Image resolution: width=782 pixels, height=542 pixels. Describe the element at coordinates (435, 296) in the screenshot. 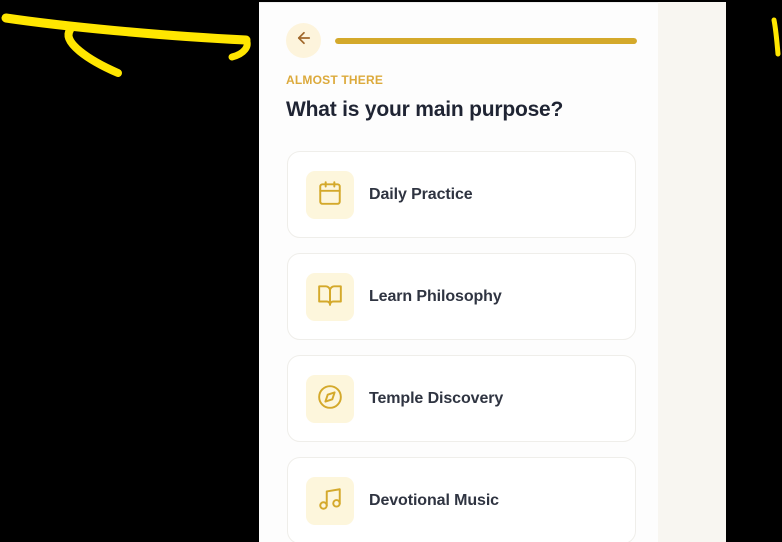

I see `option-label: Learn Philosophy` at that location.